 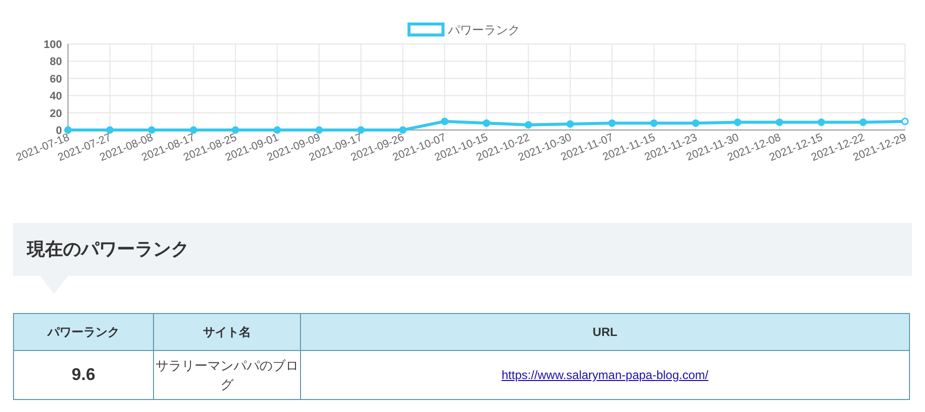 What do you see at coordinates (227, 375) in the screenshot?
I see `site-name-cell: サラリーマンパパのブログ` at bounding box center [227, 375].